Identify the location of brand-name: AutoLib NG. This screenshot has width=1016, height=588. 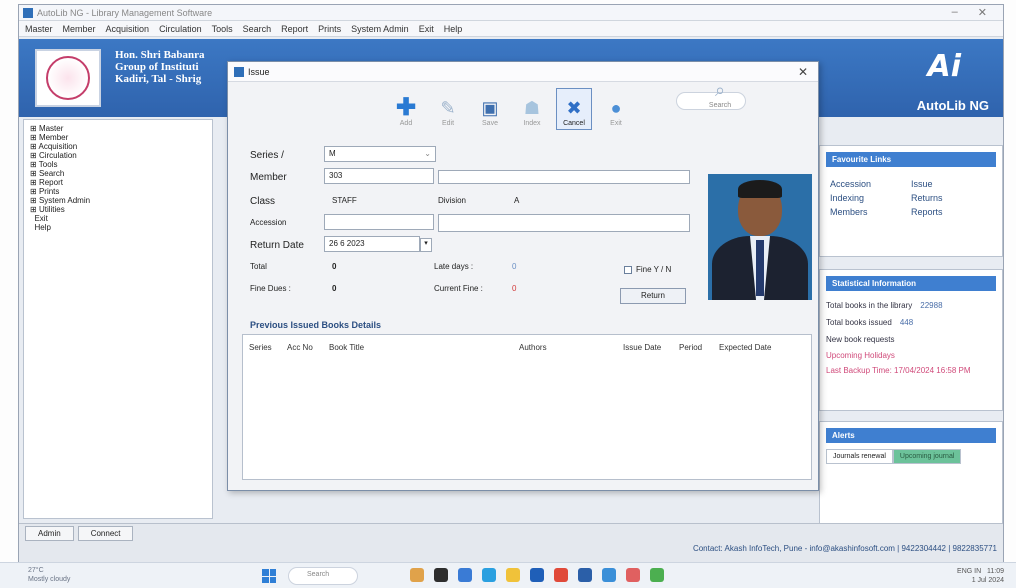
(952, 105).